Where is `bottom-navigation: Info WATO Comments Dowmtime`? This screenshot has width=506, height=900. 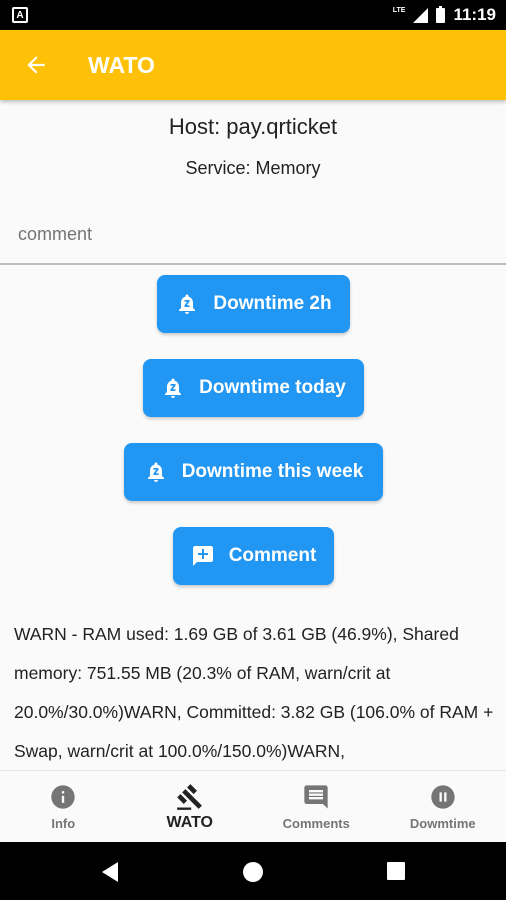 bottom-navigation: Info WATO Comments Dowmtime is located at coordinates (253, 806).